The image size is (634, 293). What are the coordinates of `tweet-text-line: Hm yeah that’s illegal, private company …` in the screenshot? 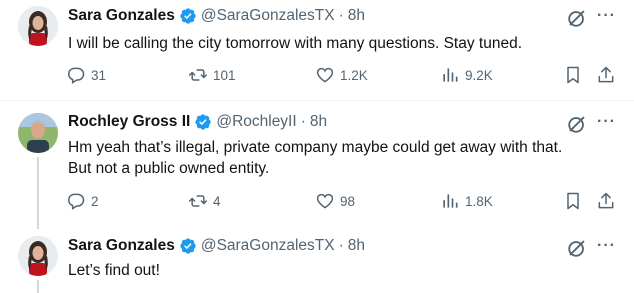 It's located at (315, 147).